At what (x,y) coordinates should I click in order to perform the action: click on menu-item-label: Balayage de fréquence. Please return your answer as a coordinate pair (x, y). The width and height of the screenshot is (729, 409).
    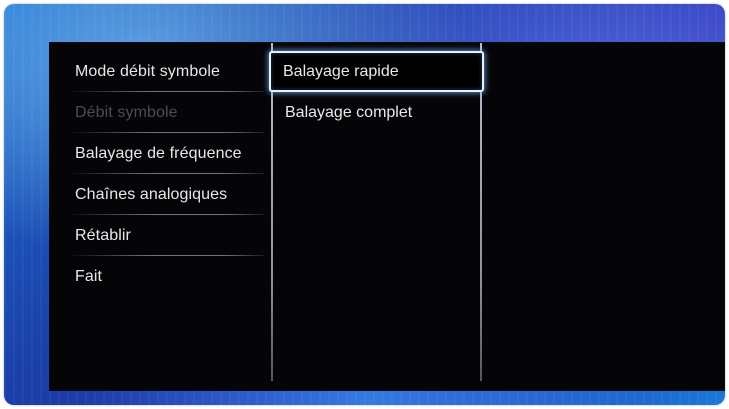
    Looking at the image, I should click on (158, 153).